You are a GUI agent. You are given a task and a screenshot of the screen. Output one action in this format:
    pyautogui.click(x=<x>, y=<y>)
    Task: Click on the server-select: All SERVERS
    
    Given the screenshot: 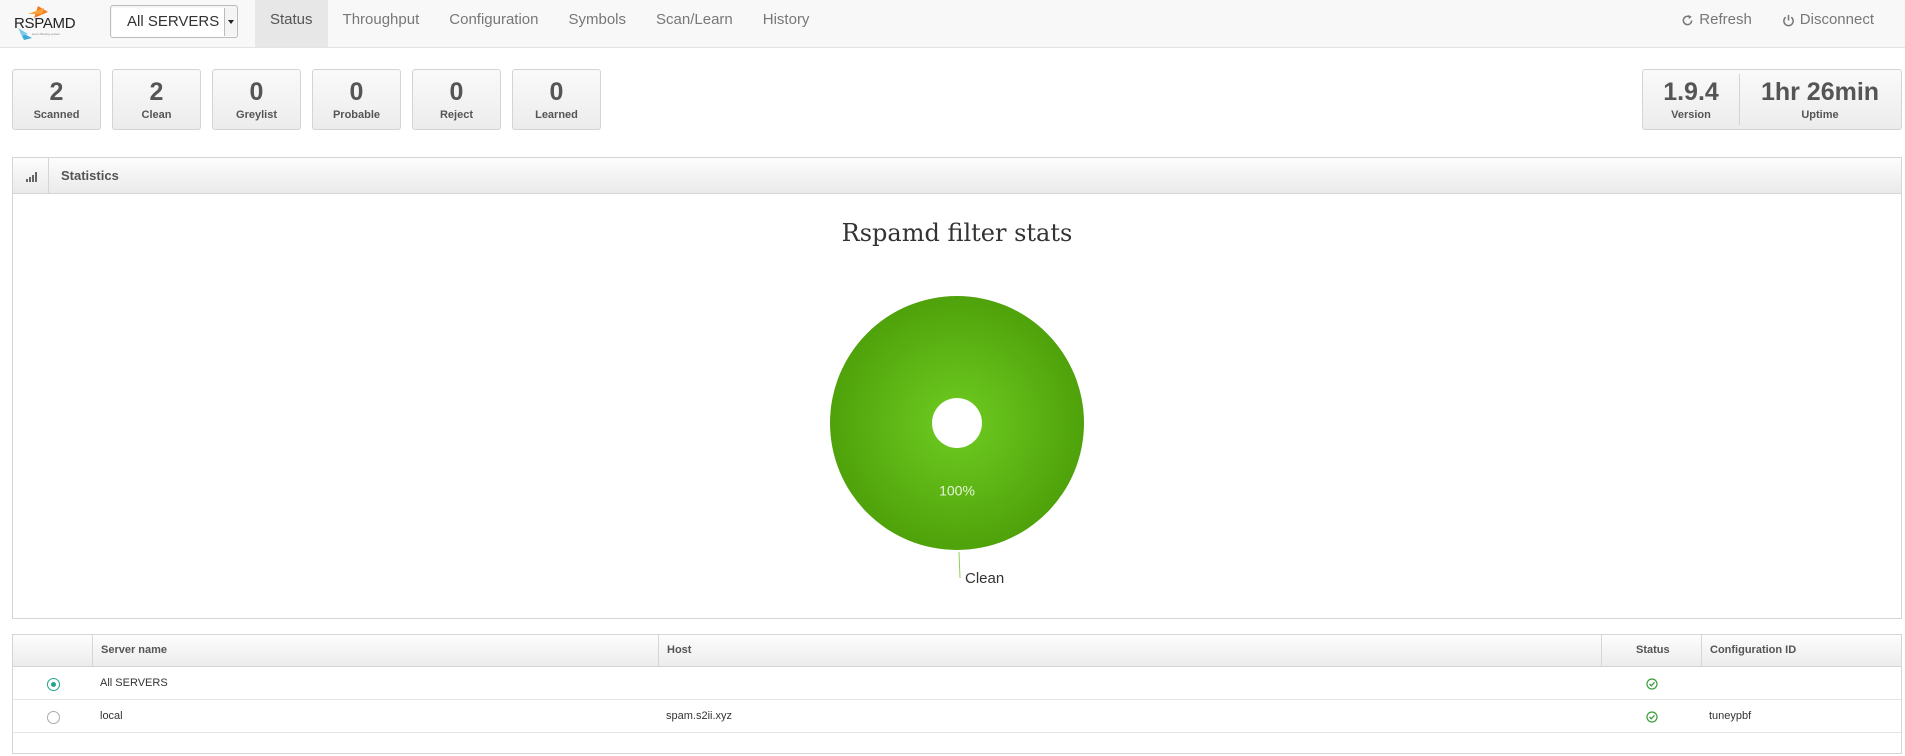 What is the action you would take?
    pyautogui.click(x=174, y=21)
    